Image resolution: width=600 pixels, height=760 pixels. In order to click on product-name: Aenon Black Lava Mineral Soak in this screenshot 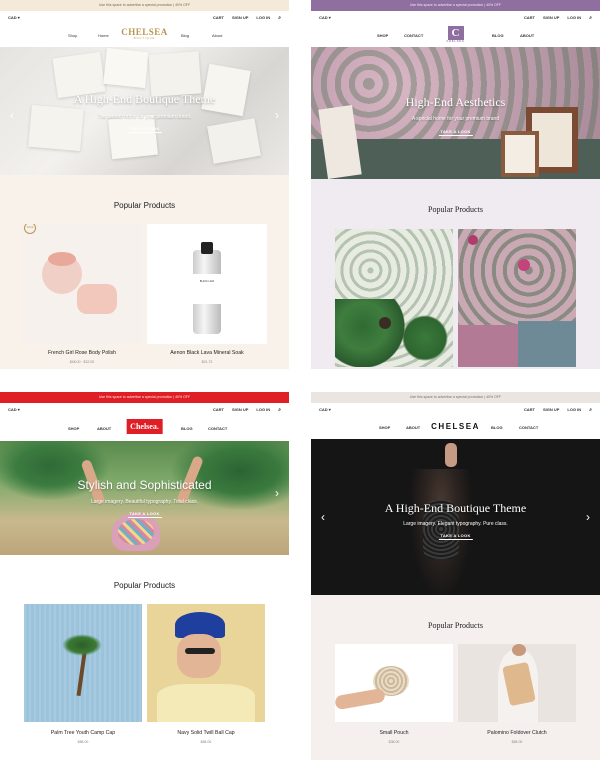, I will do `click(207, 353)`.